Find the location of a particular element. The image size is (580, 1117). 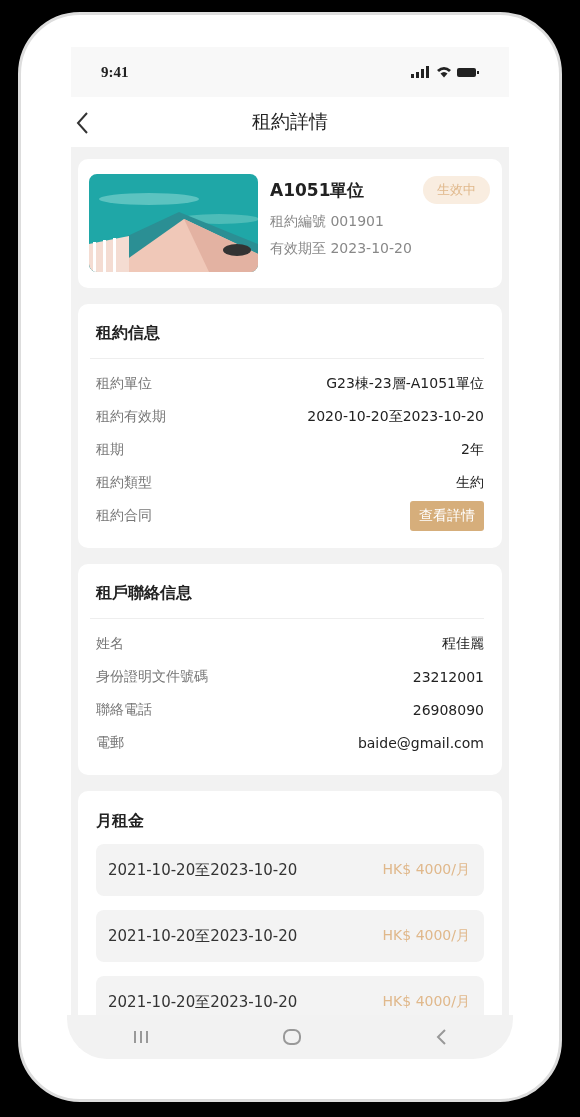

field-value: 程佳麗 is located at coordinates (463, 643).